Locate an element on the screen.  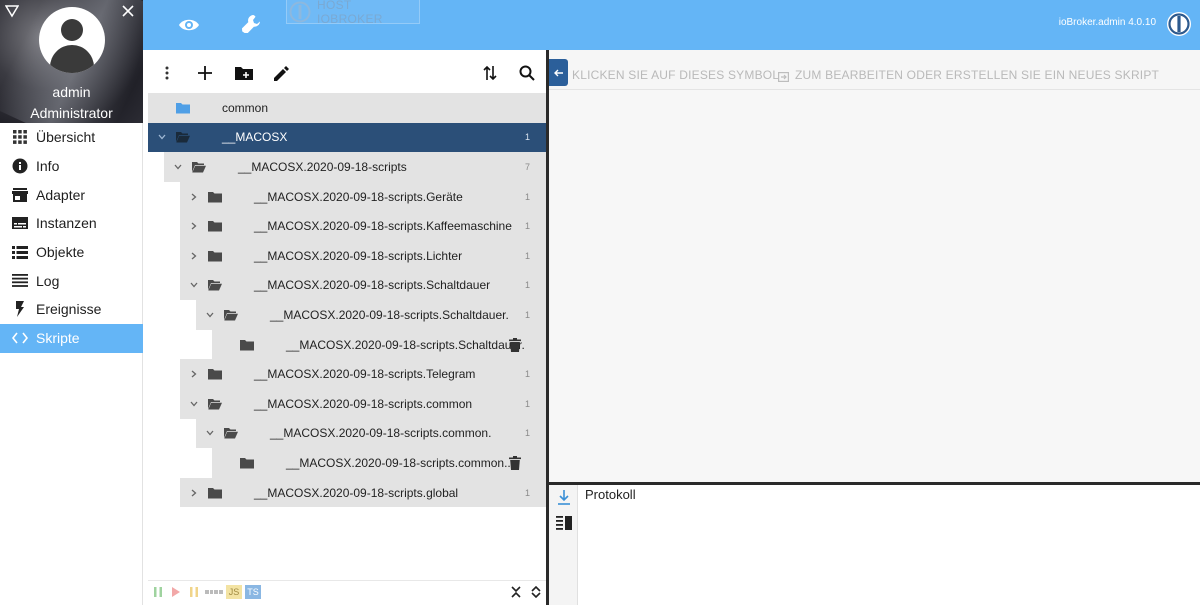
tree-row: __MACOSX 1 is located at coordinates (347, 137).